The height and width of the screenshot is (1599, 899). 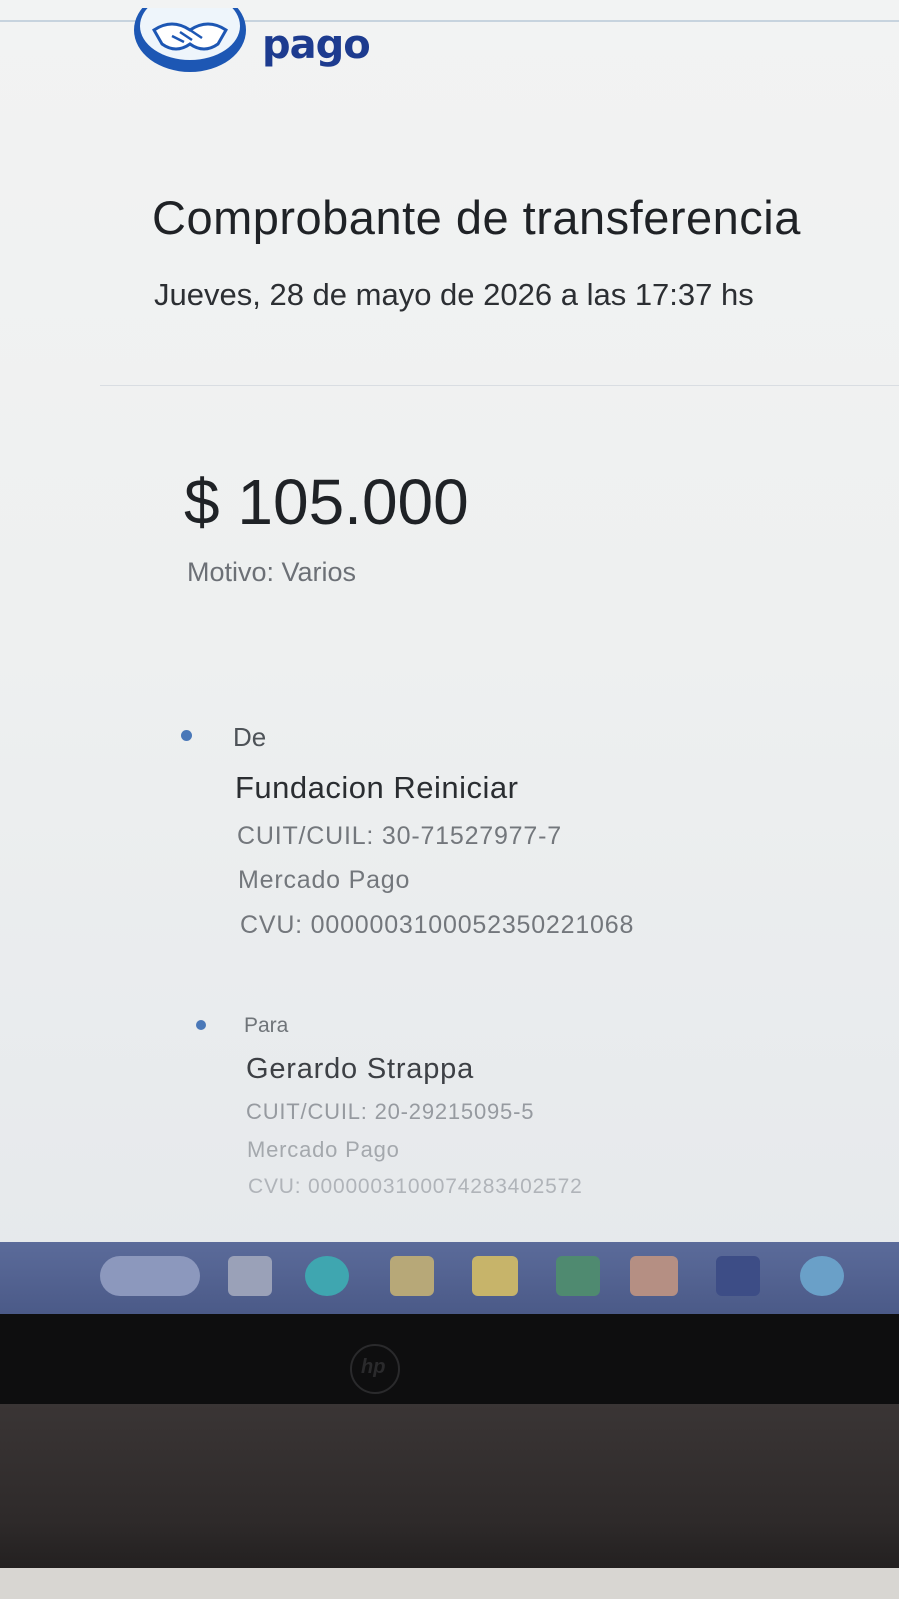 What do you see at coordinates (316, 45) in the screenshot?
I see `logo-text: pago` at bounding box center [316, 45].